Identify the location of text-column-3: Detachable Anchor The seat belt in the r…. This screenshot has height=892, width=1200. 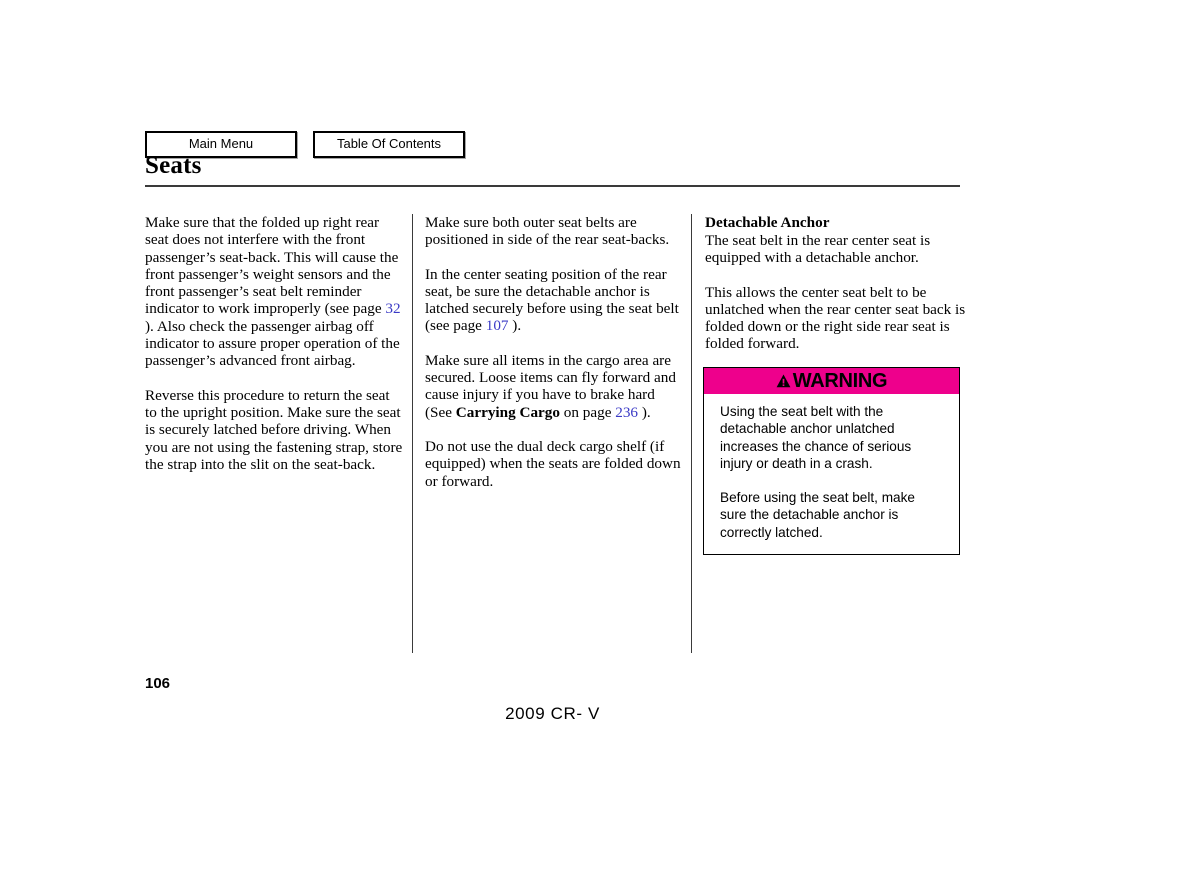
(836, 283).